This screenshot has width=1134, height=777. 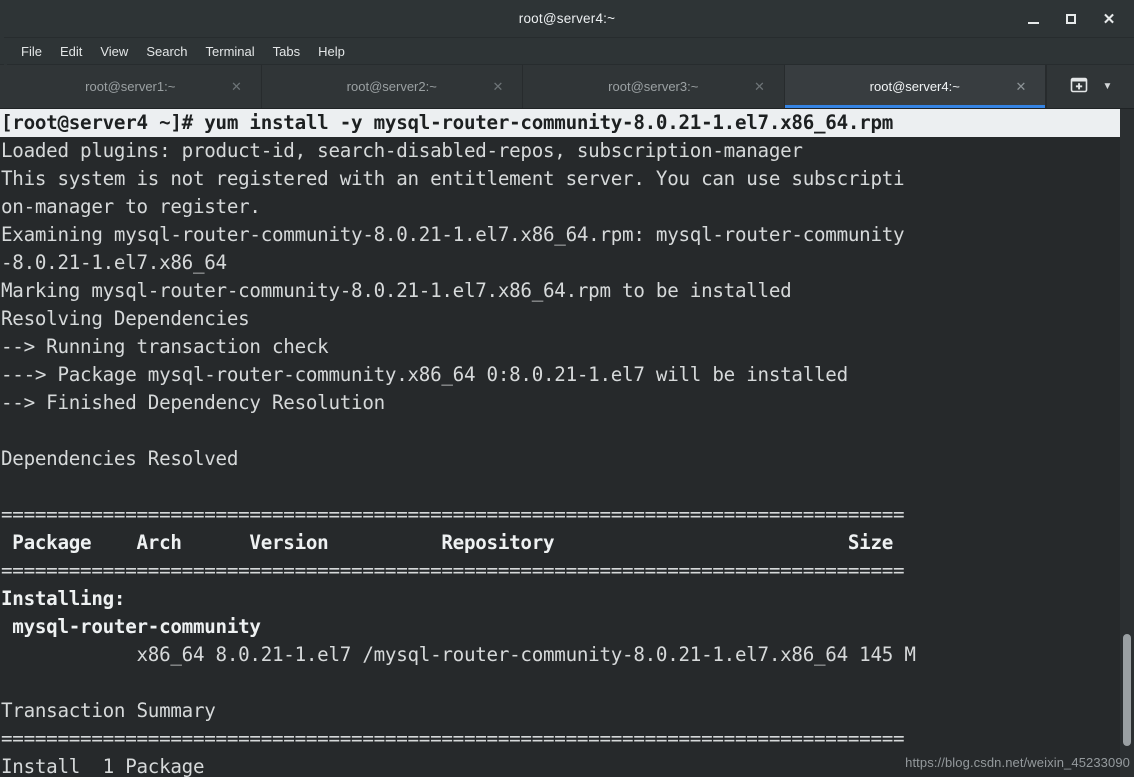 I want to click on menu-item-edit: Edit, so click(x=71, y=51).